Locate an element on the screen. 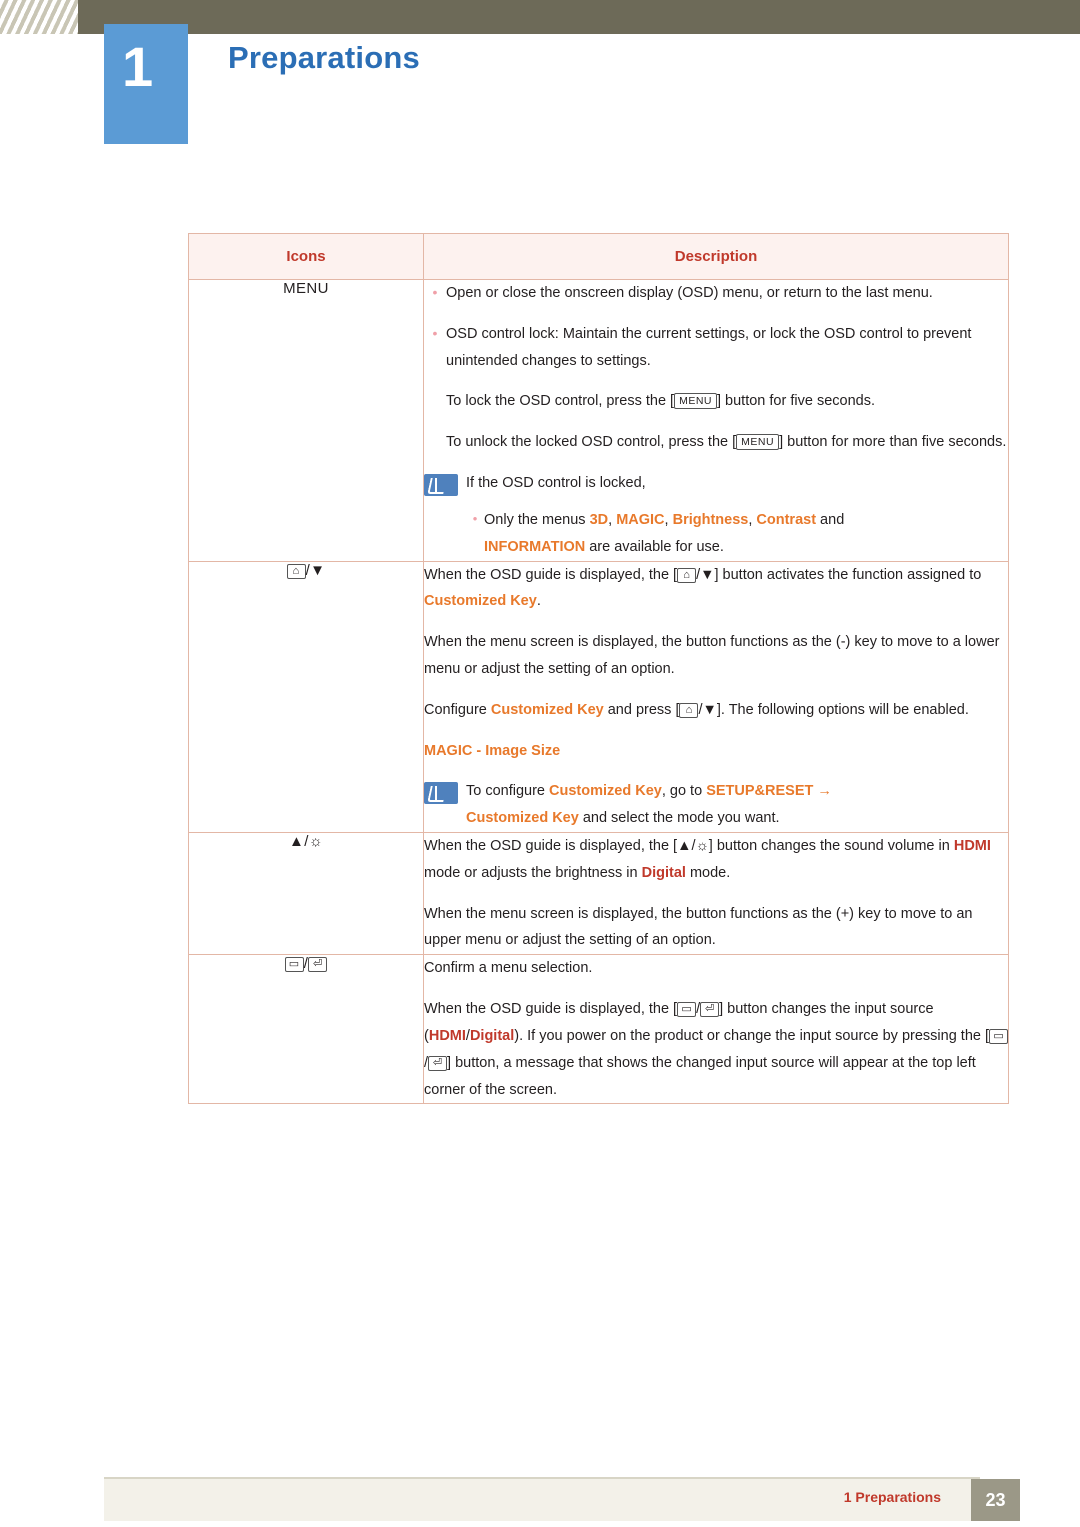  table-header-row: Icons Description is located at coordinates (598, 256).